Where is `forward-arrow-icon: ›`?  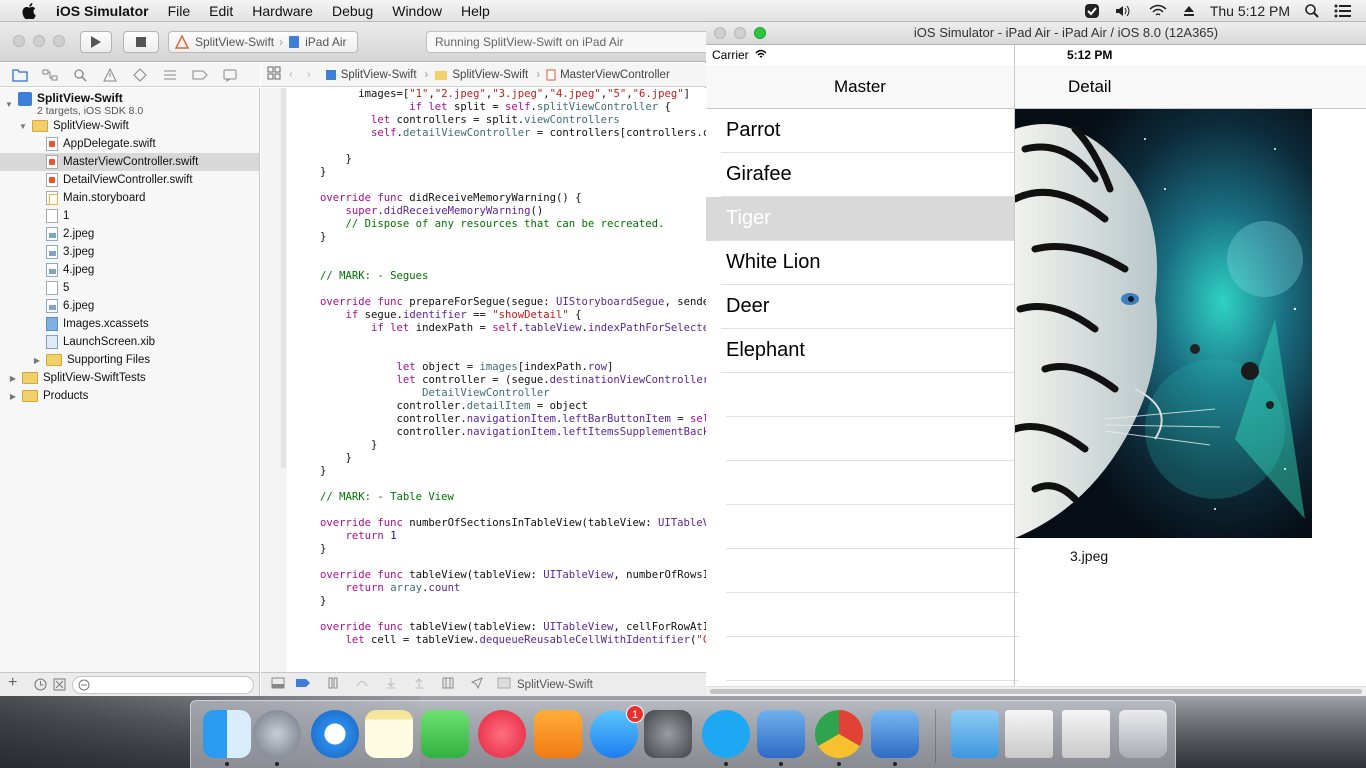
forward-arrow-icon: › is located at coordinates (309, 75).